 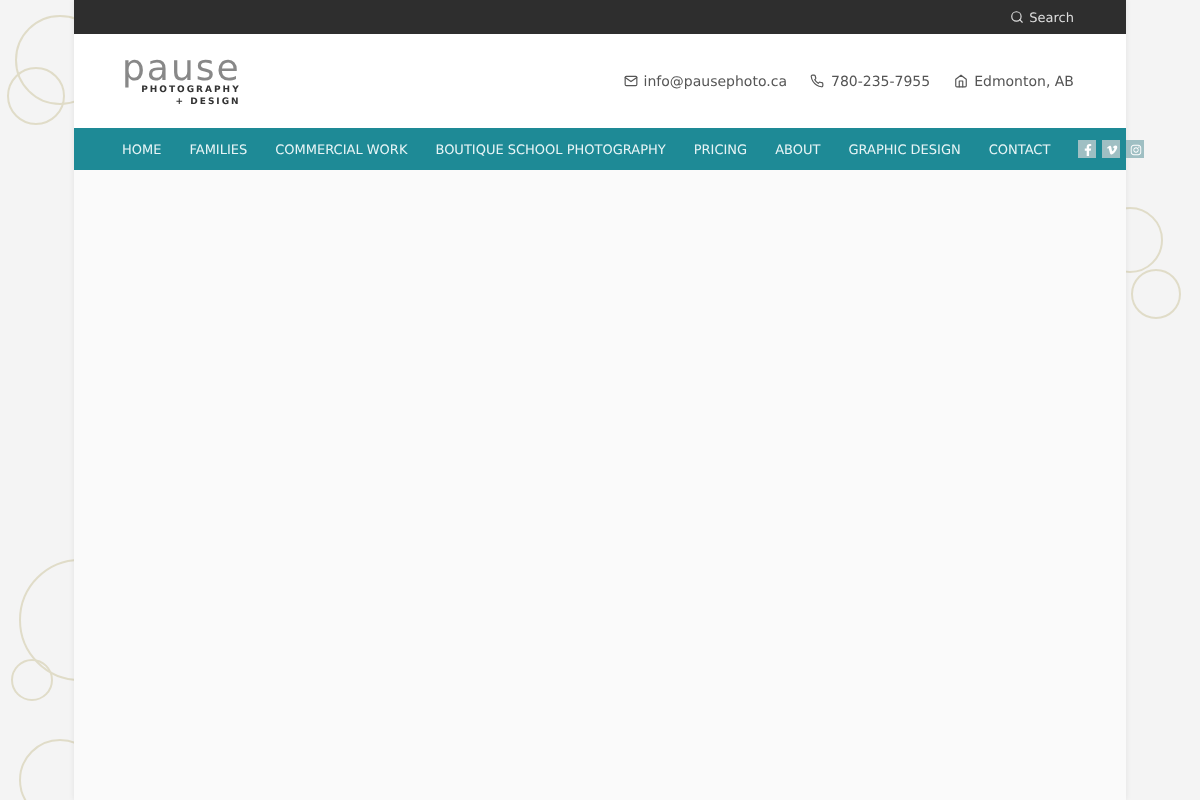 I want to click on search-icon, so click(x=1016, y=17).